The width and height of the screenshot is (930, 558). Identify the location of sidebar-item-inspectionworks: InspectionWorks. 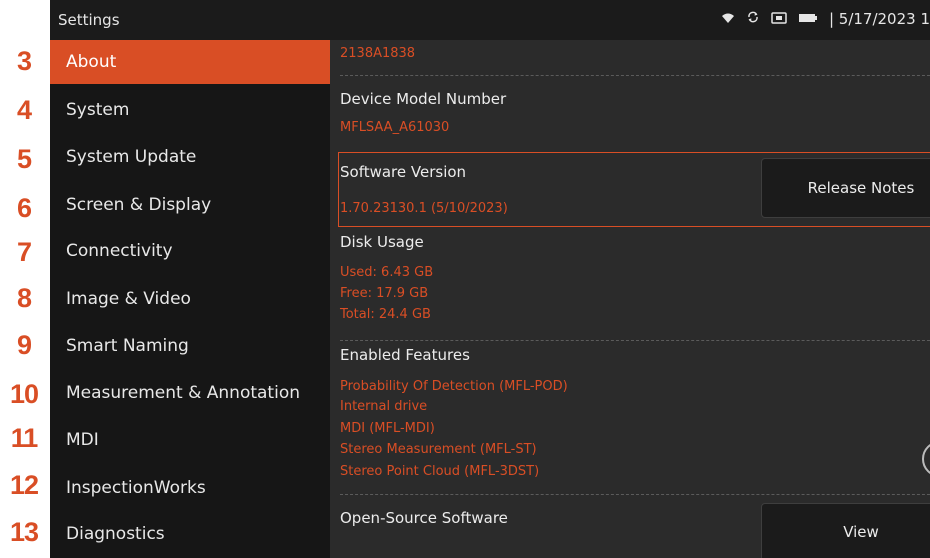
(190, 488).